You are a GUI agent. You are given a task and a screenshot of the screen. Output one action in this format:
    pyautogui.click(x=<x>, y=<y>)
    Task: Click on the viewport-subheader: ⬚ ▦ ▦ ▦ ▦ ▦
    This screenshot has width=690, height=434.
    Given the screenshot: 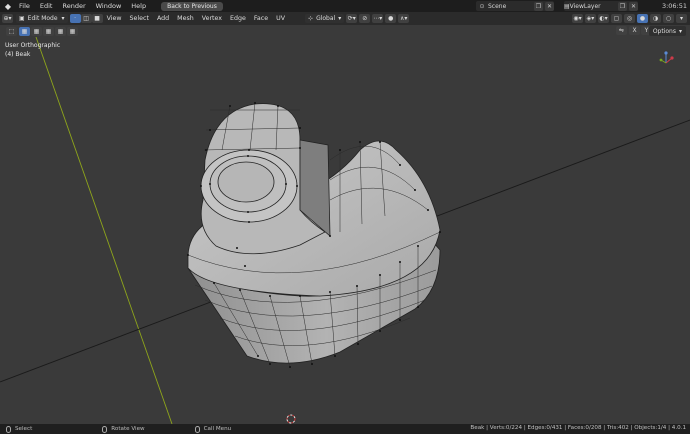 What is the action you would take?
    pyautogui.click(x=345, y=31)
    